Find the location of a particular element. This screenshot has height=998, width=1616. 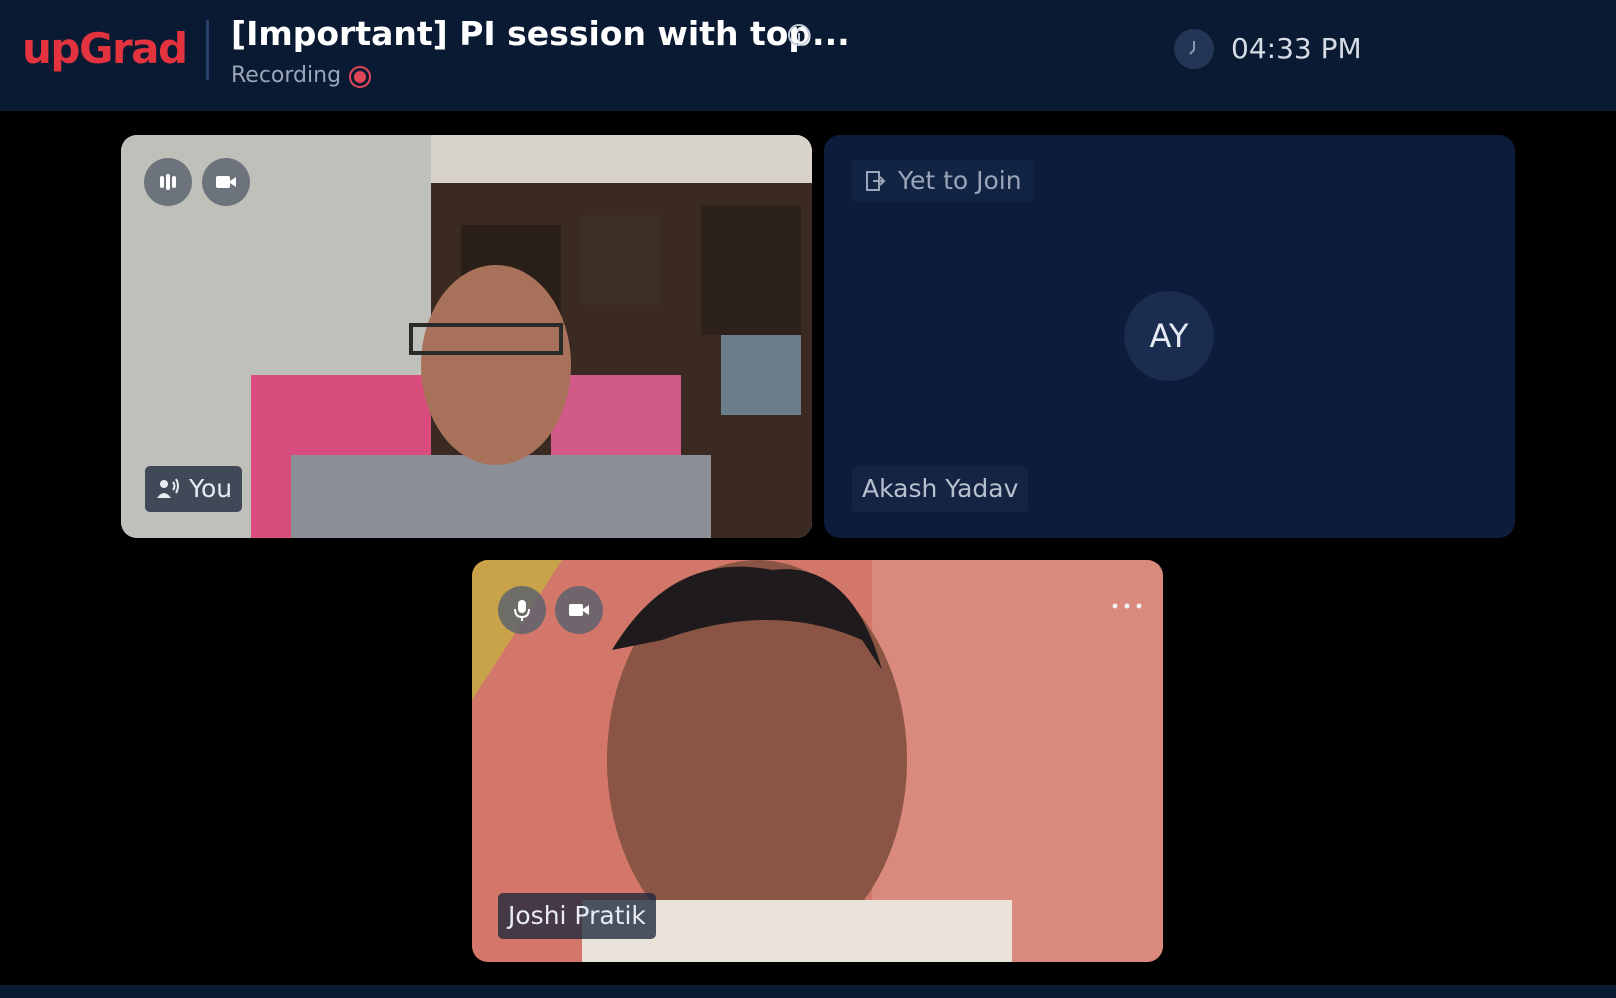

info-icon is located at coordinates (799, 35).